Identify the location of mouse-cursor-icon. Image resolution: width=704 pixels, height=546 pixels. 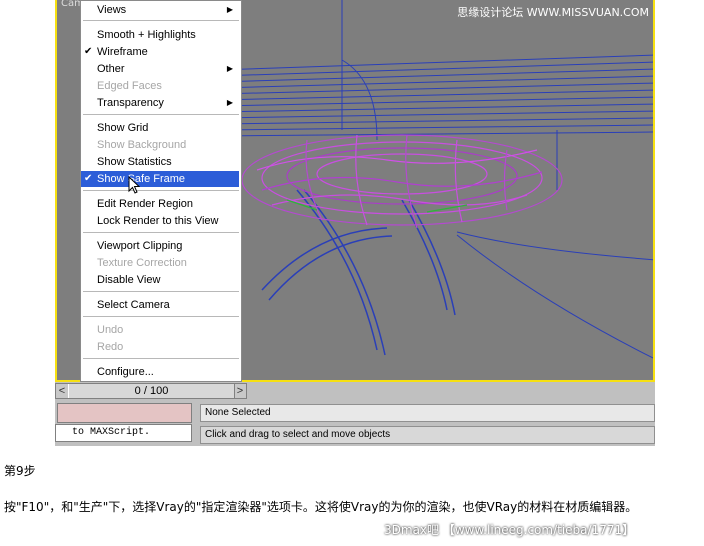
(134, 185).